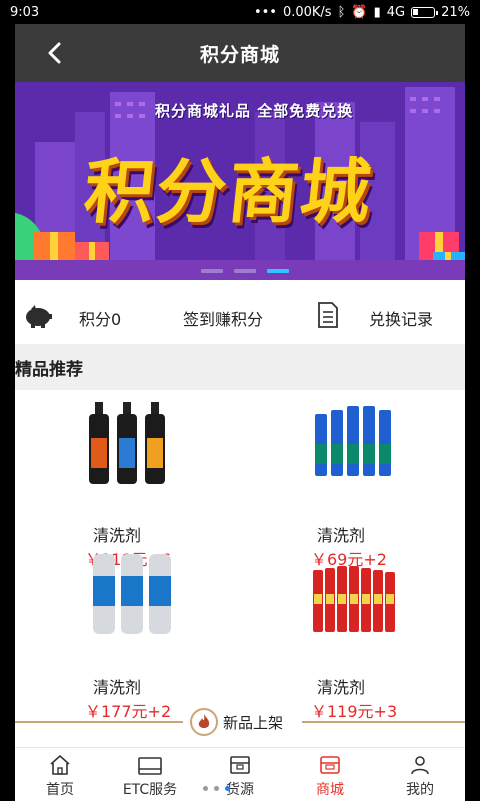 The image size is (480, 801). Describe the element at coordinates (383, 722) in the screenshot. I see `divider-line-right` at that location.